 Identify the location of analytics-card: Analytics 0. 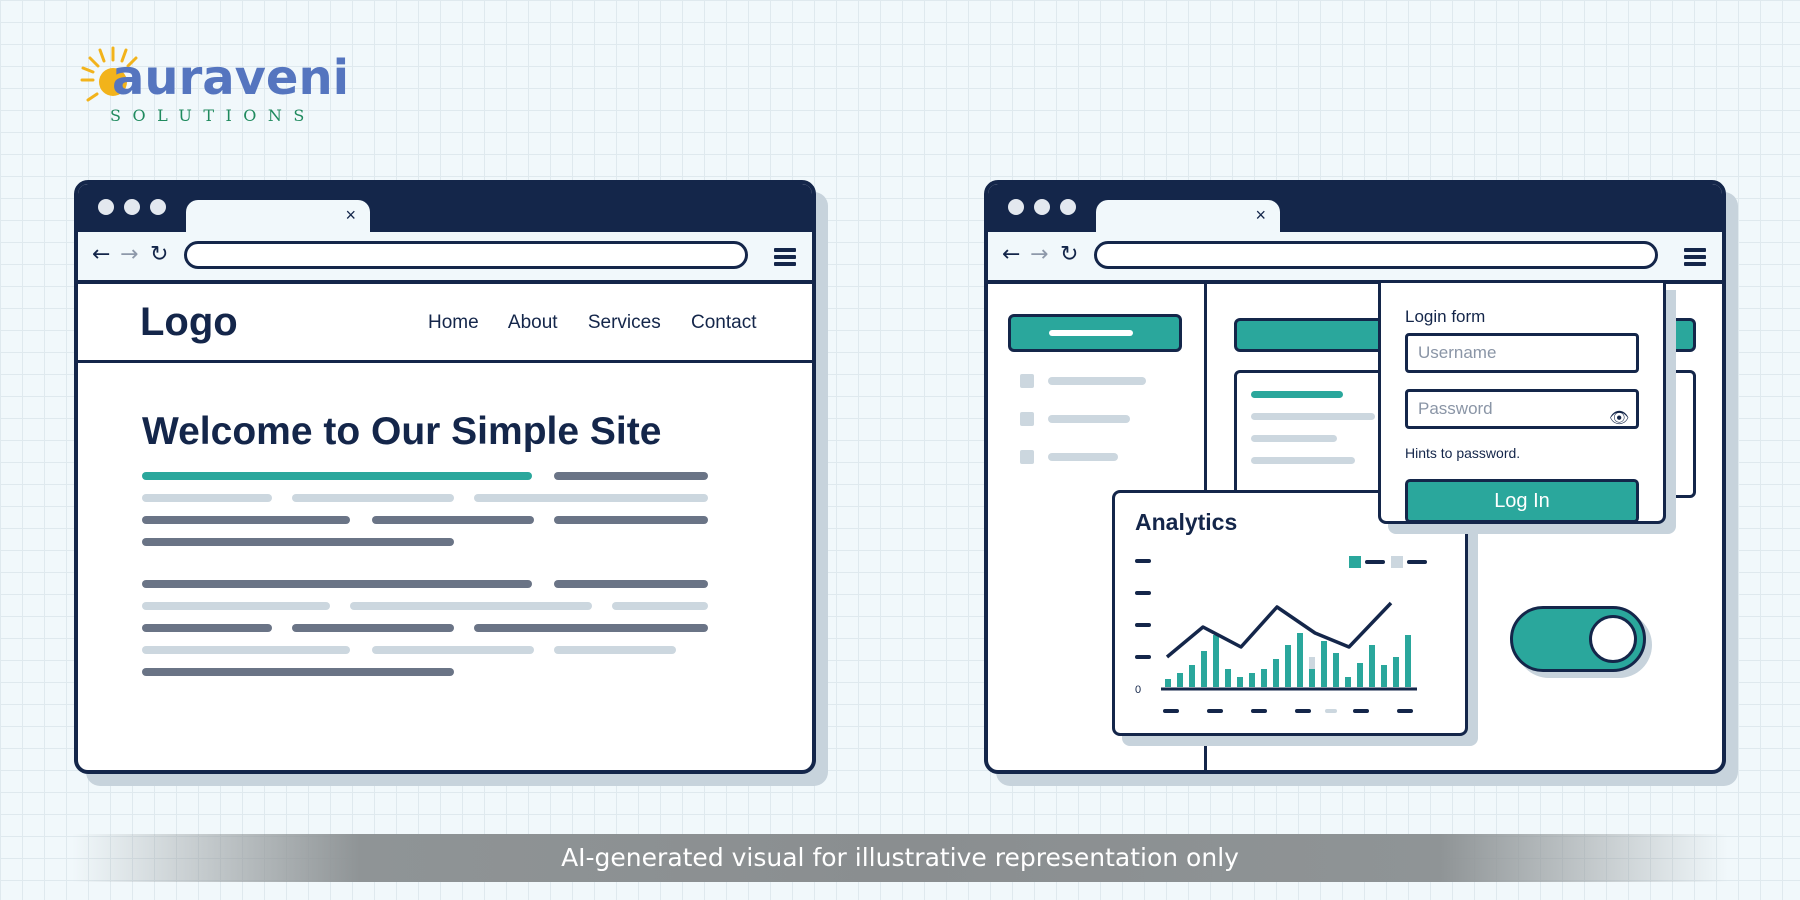
(1290, 613).